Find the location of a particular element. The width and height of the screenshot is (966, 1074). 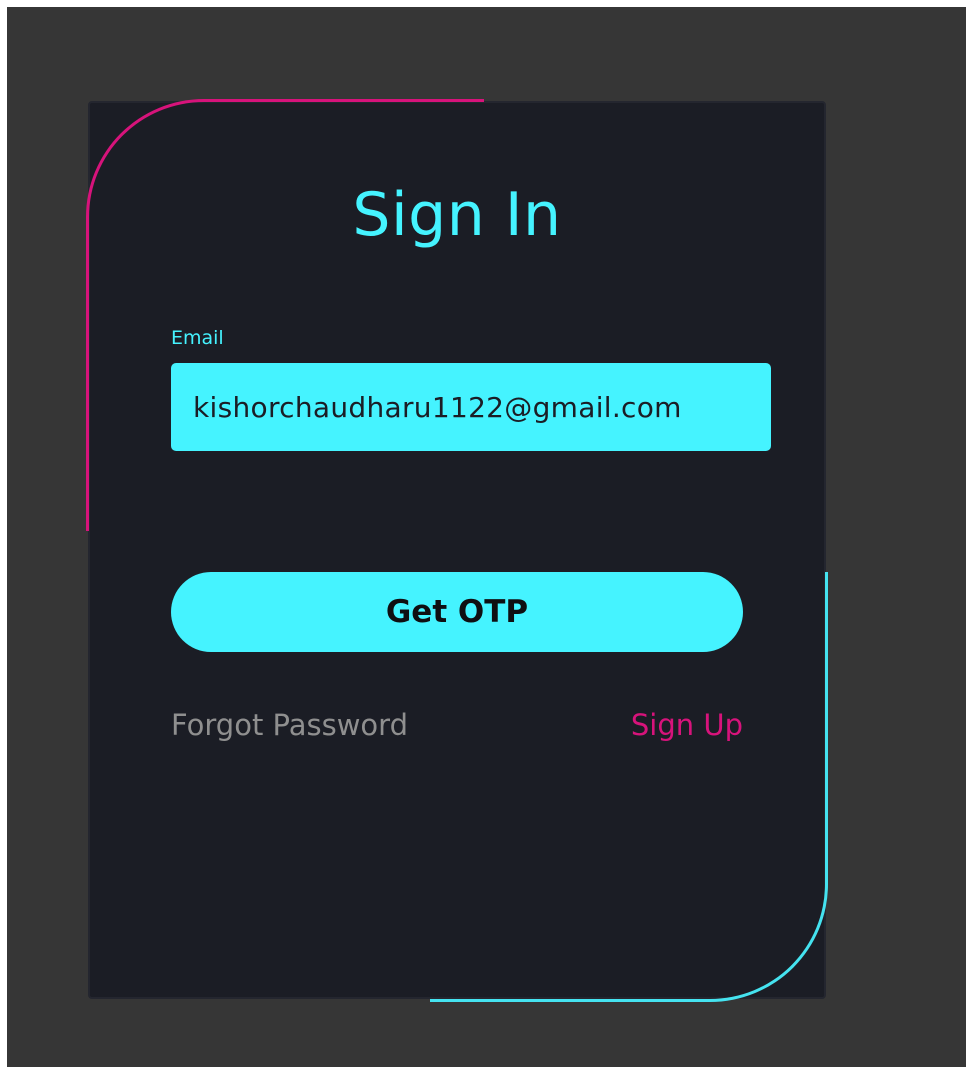

forgot-password-link: Forgot Password is located at coordinates (289, 725).